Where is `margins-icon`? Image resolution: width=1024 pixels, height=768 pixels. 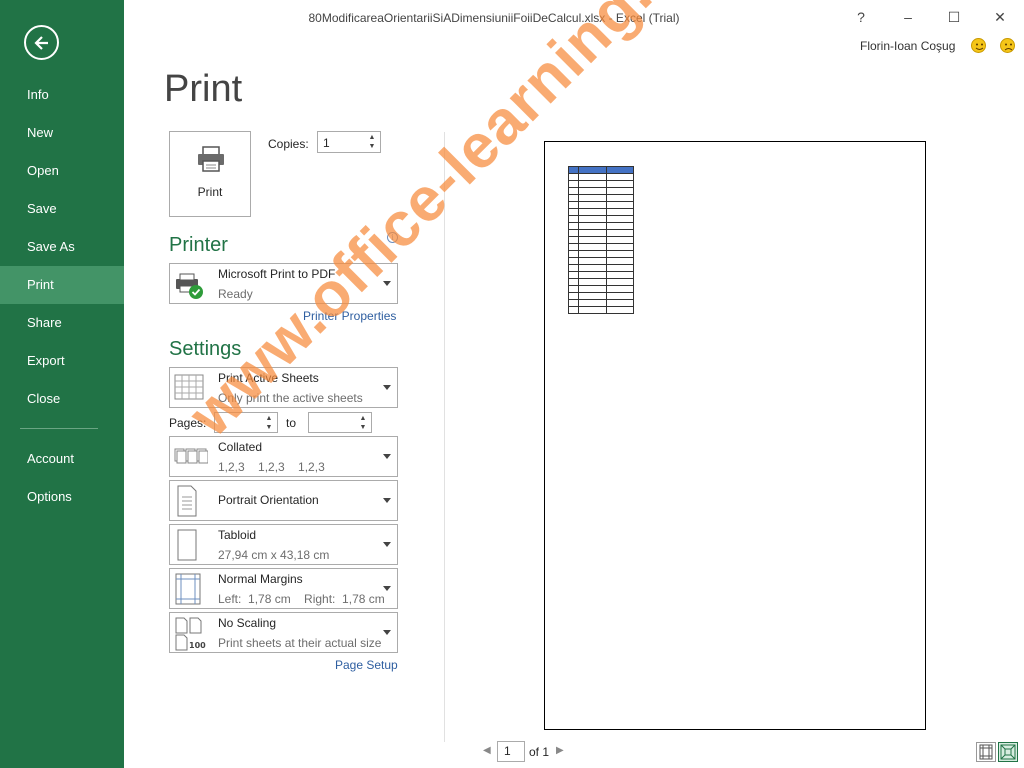
margins-icon is located at coordinates (188, 589).